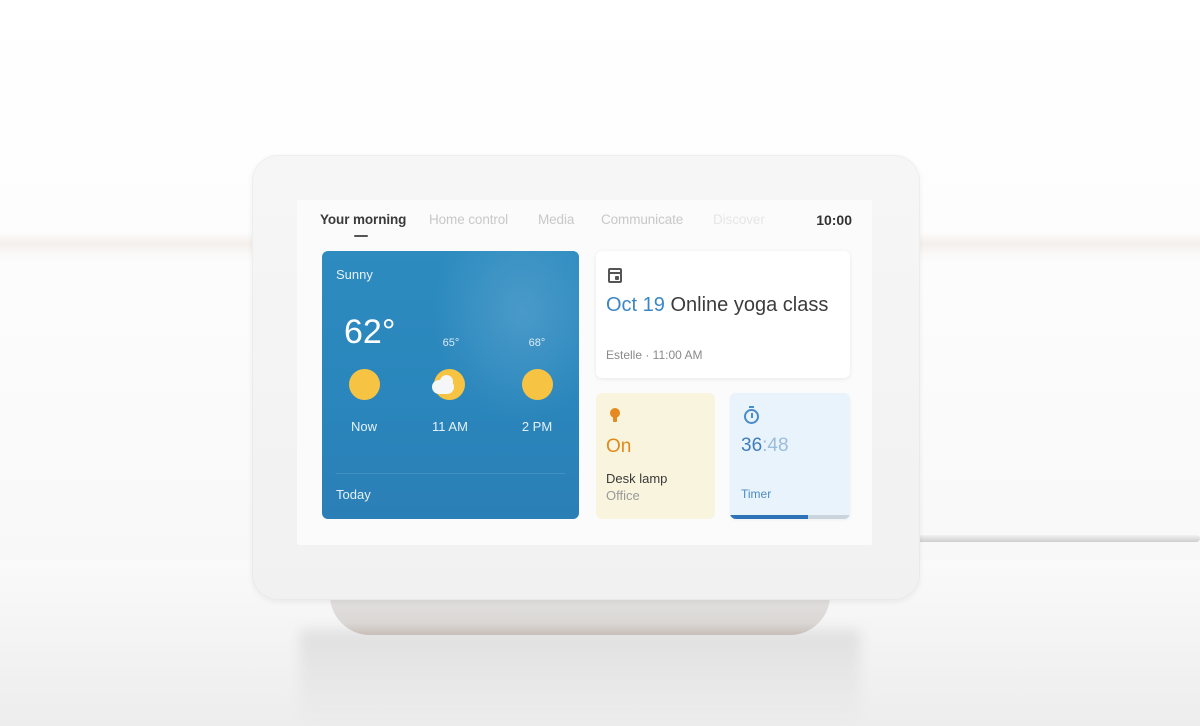 The height and width of the screenshot is (726, 1200). Describe the element at coordinates (654, 355) in the screenshot. I see `event-meta: Estelle · 11:00 AM` at that location.